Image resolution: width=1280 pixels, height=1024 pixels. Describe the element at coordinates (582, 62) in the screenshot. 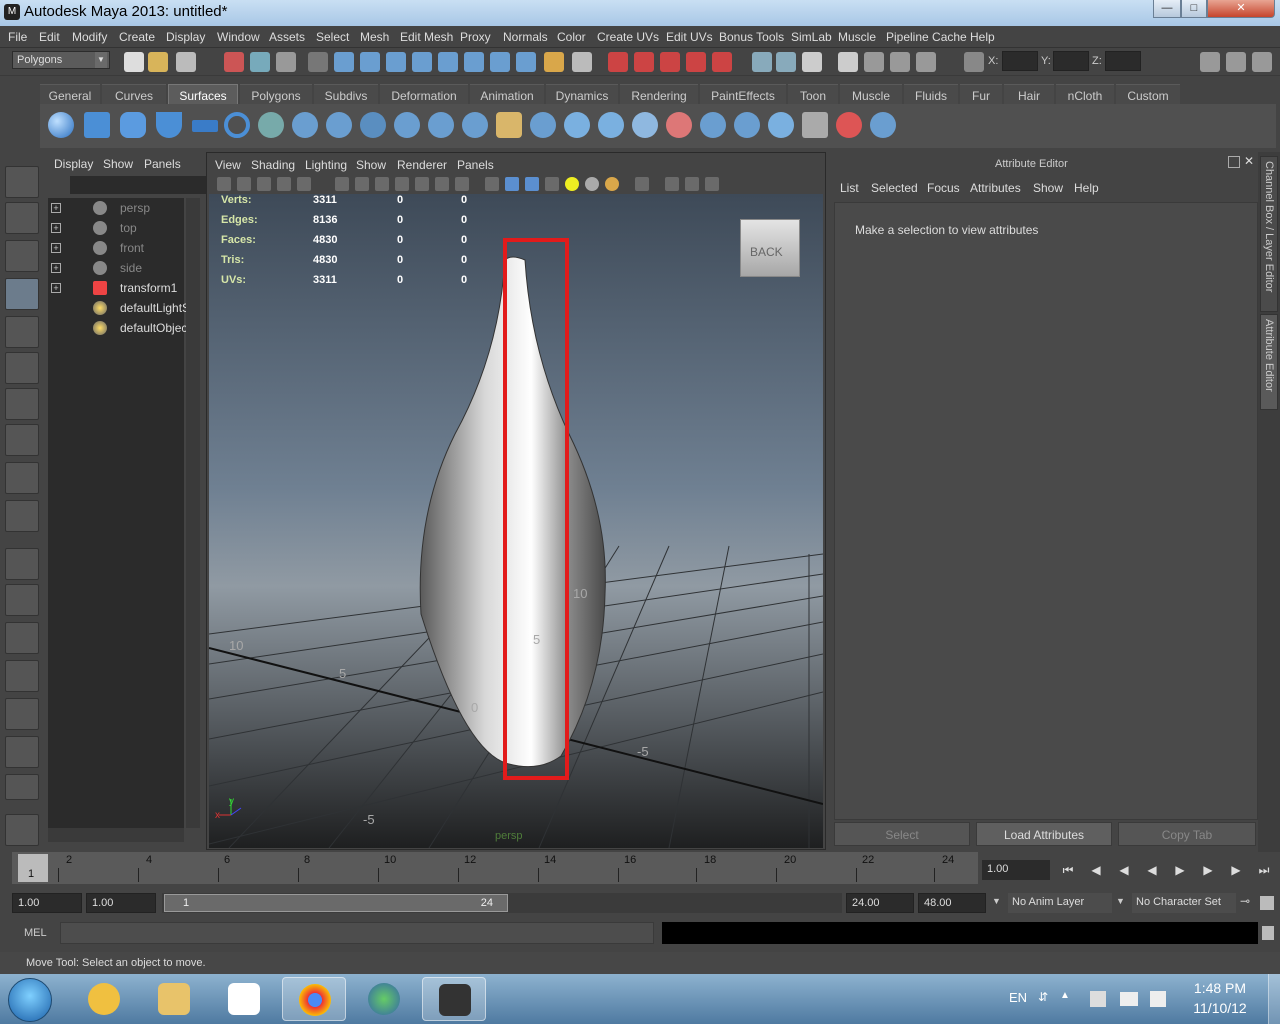

I see `highlight-selection-icon` at that location.